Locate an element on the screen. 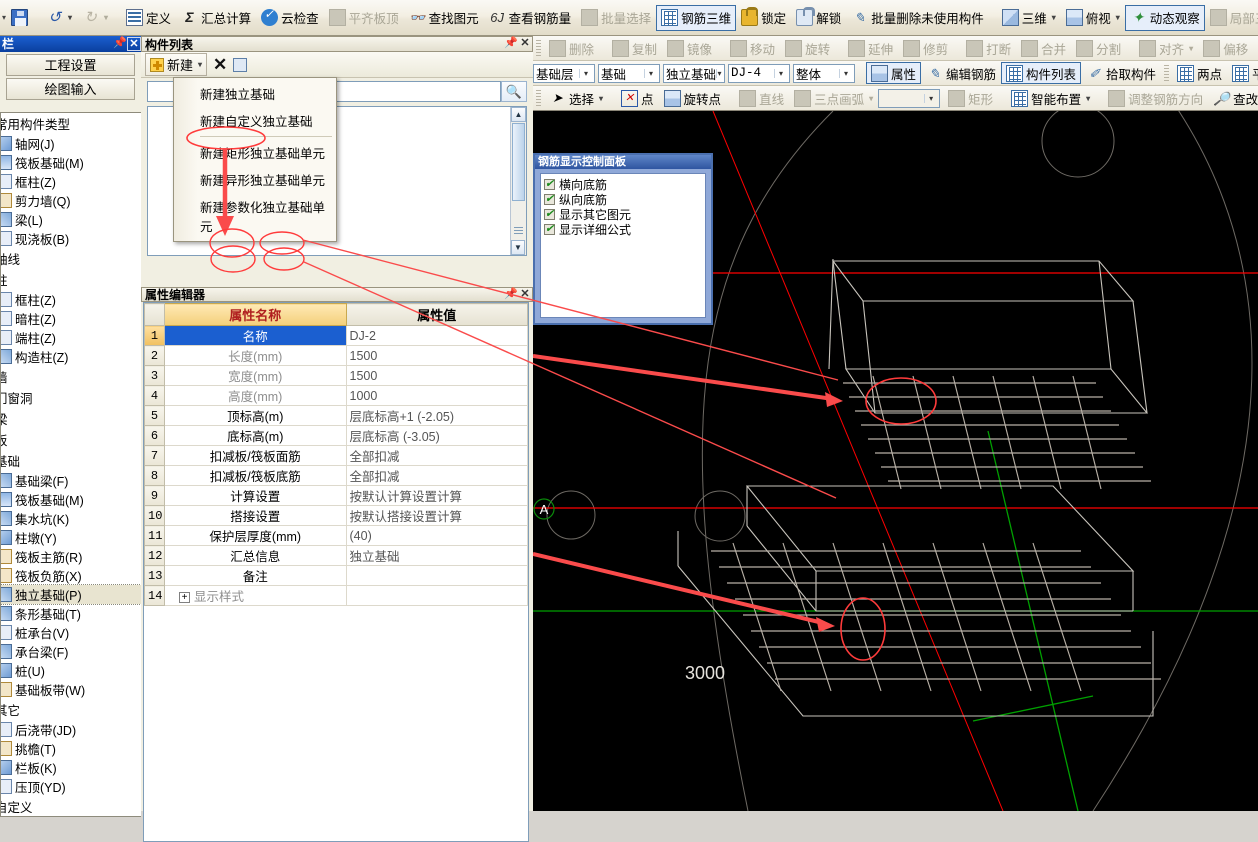  rotate-button: 旋转 is located at coordinates (807, 48).